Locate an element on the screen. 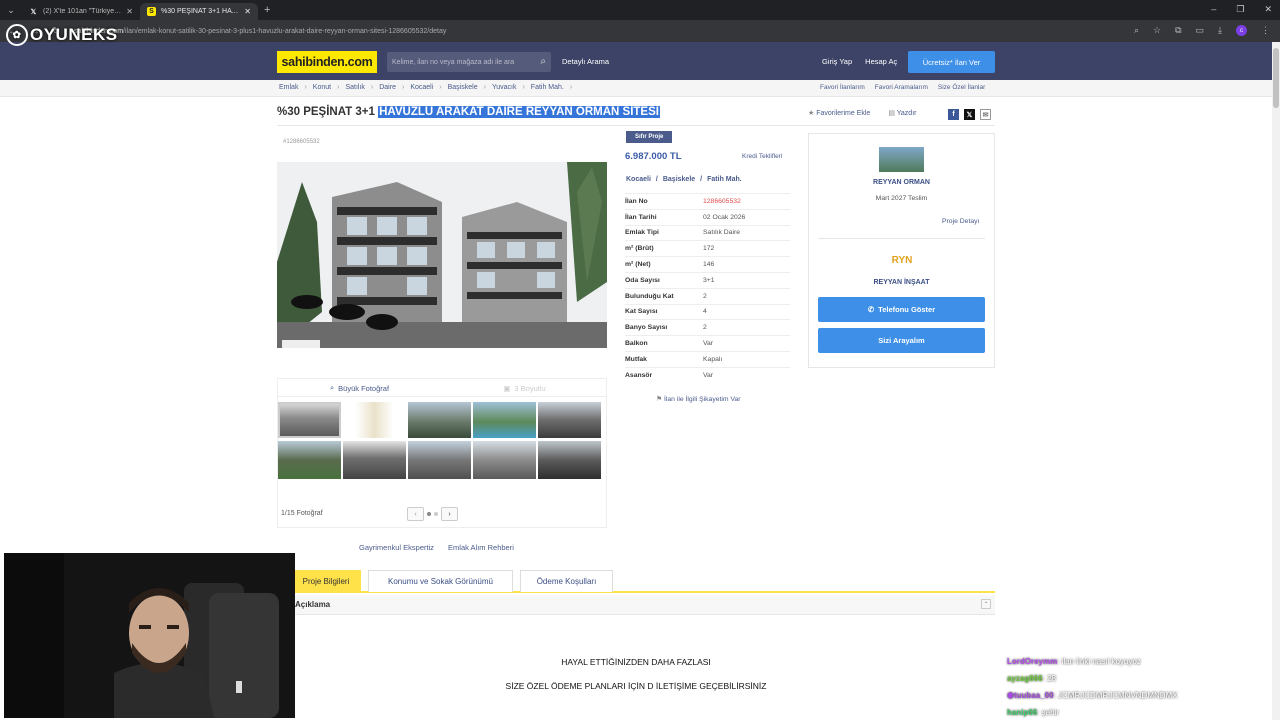 The image size is (1280, 721). complaint-link: ⚑ İlan ile İlgili Şikayetim Var is located at coordinates (698, 399).